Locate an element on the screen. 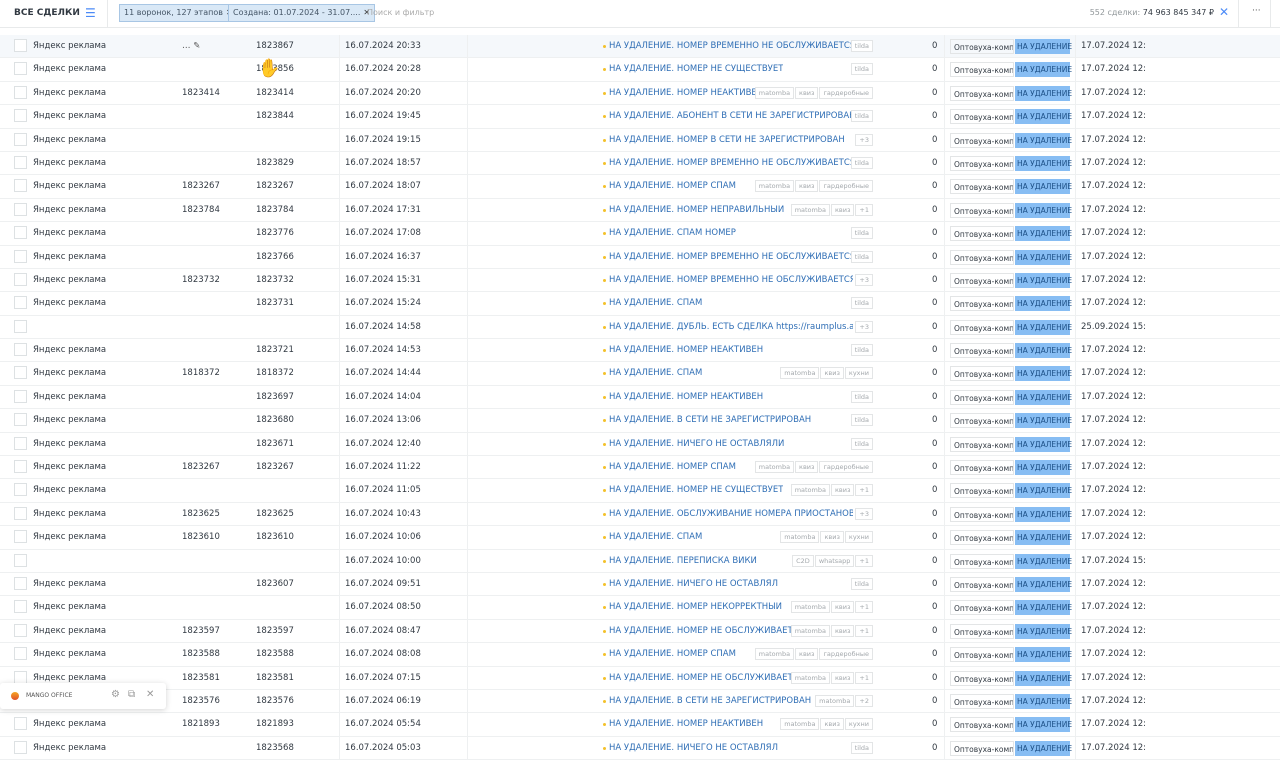 The image size is (1280, 760). close-icon: ✕ is located at coordinates (150, 694).